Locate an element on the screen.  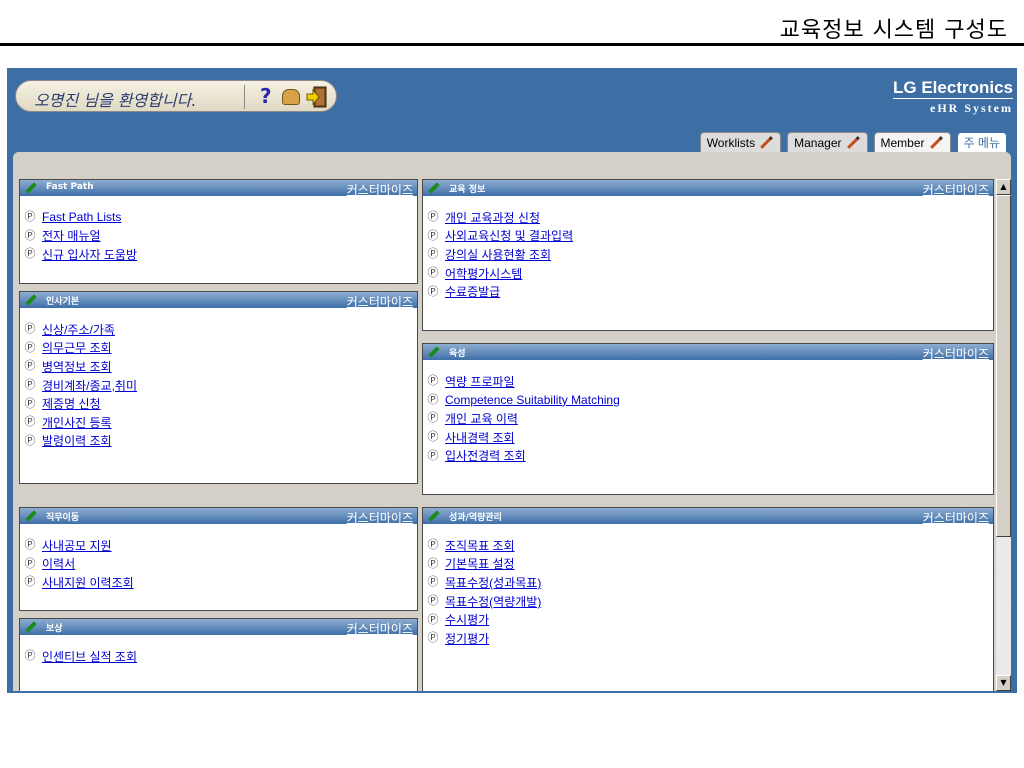
menu-link: 수시평가 is located at coordinates (467, 619).